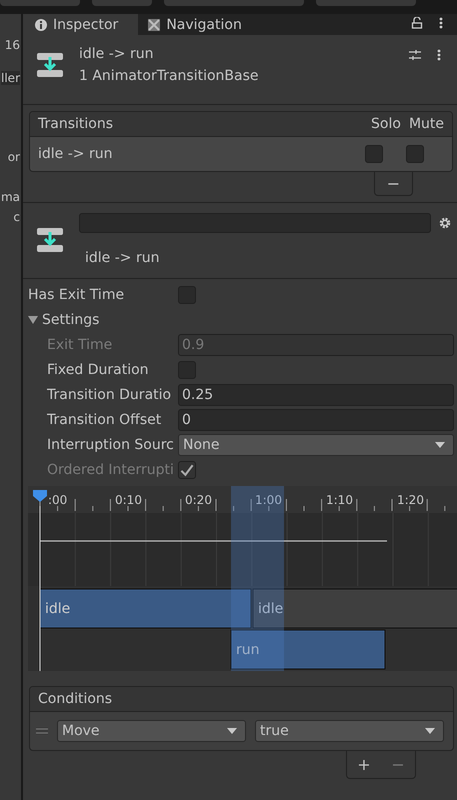  I want to click on field-label: Ordered Interrupti, so click(111, 470).